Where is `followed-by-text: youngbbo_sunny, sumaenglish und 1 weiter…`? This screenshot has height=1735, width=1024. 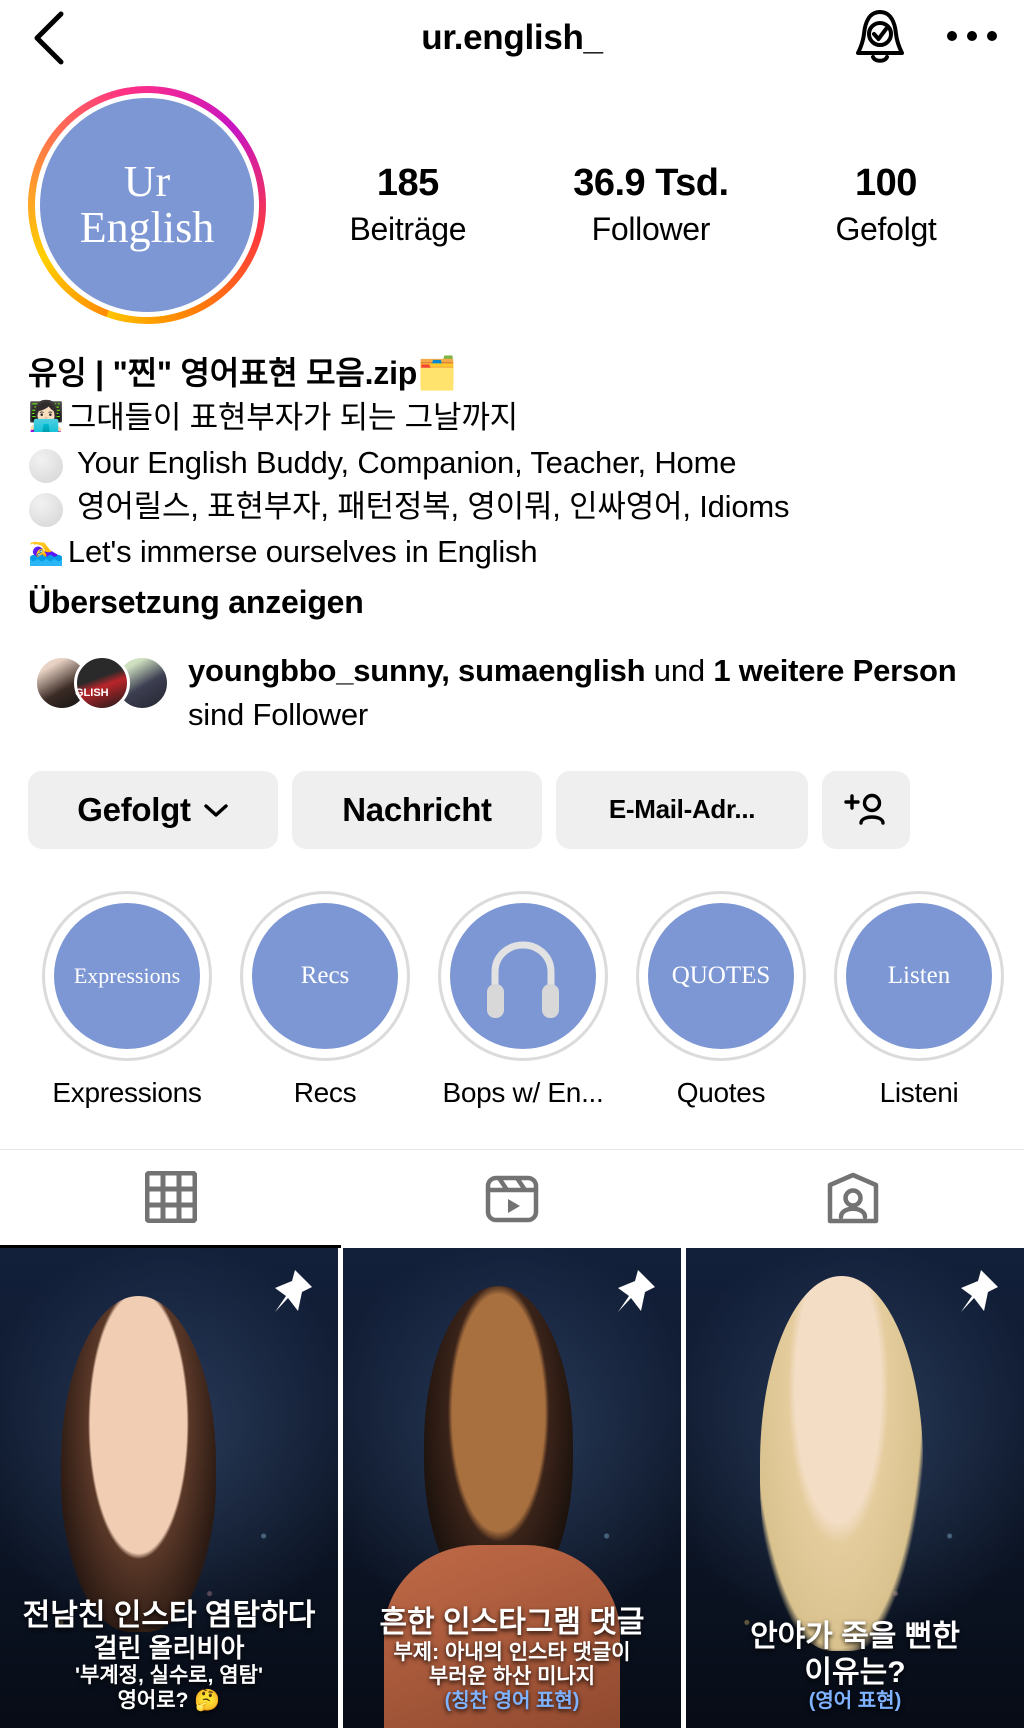 followed-by-text: youngbbo_sunny, sumaenglish und 1 weiter… is located at coordinates (593, 693).